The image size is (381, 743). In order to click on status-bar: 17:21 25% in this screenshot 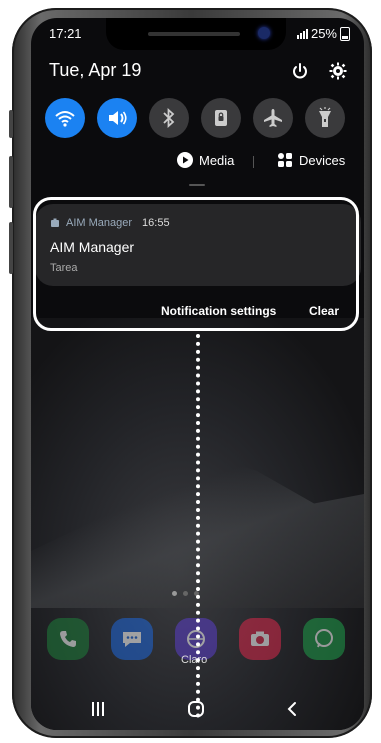, I will do `click(197, 34)`.